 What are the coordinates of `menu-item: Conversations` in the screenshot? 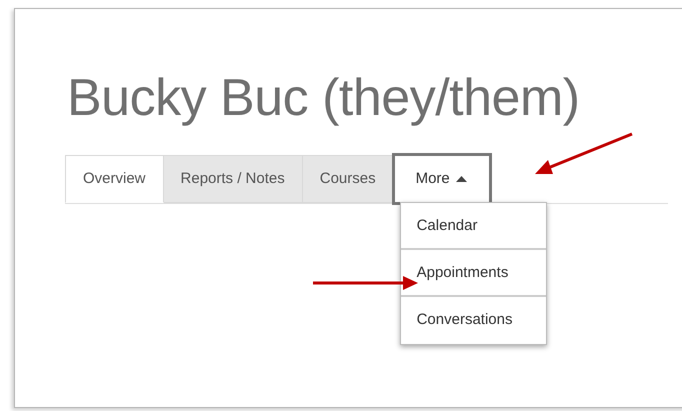 It's located at (473, 320).